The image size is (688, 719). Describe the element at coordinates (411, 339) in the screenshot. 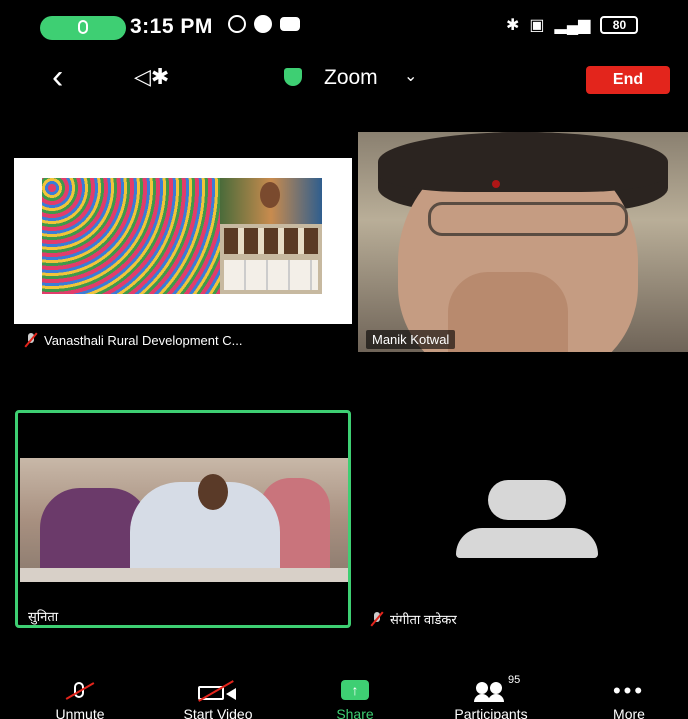

I see `participant-name-manik-kotwal: Manik Kotwal` at that location.